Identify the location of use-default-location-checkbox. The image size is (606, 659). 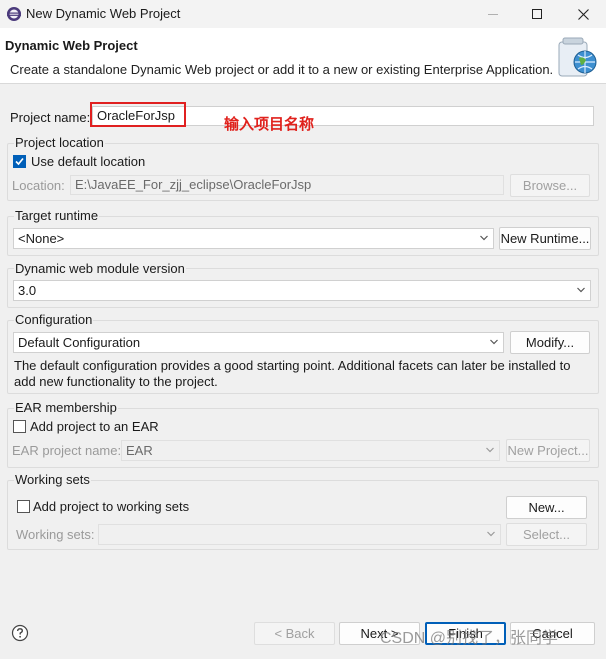
(19, 161).